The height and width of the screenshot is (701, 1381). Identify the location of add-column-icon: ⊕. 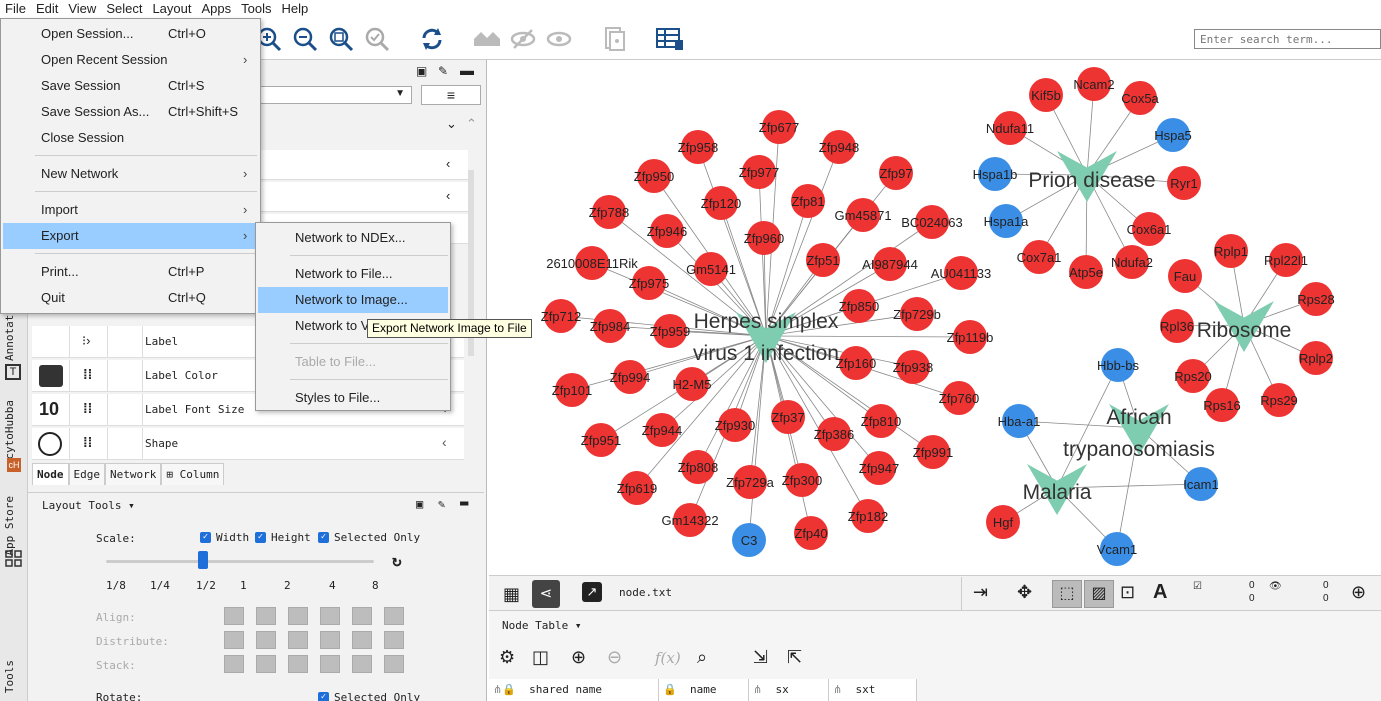
(578, 657).